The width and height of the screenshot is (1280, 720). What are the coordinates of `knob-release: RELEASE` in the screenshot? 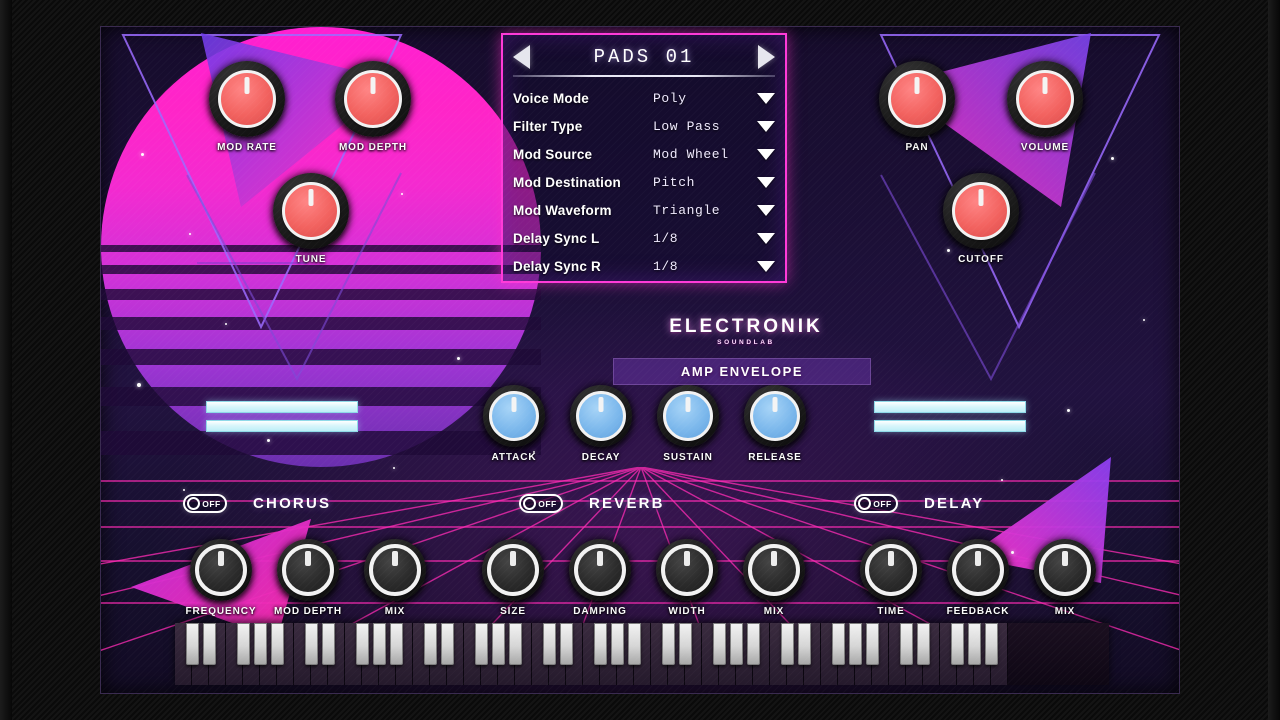 It's located at (775, 424).